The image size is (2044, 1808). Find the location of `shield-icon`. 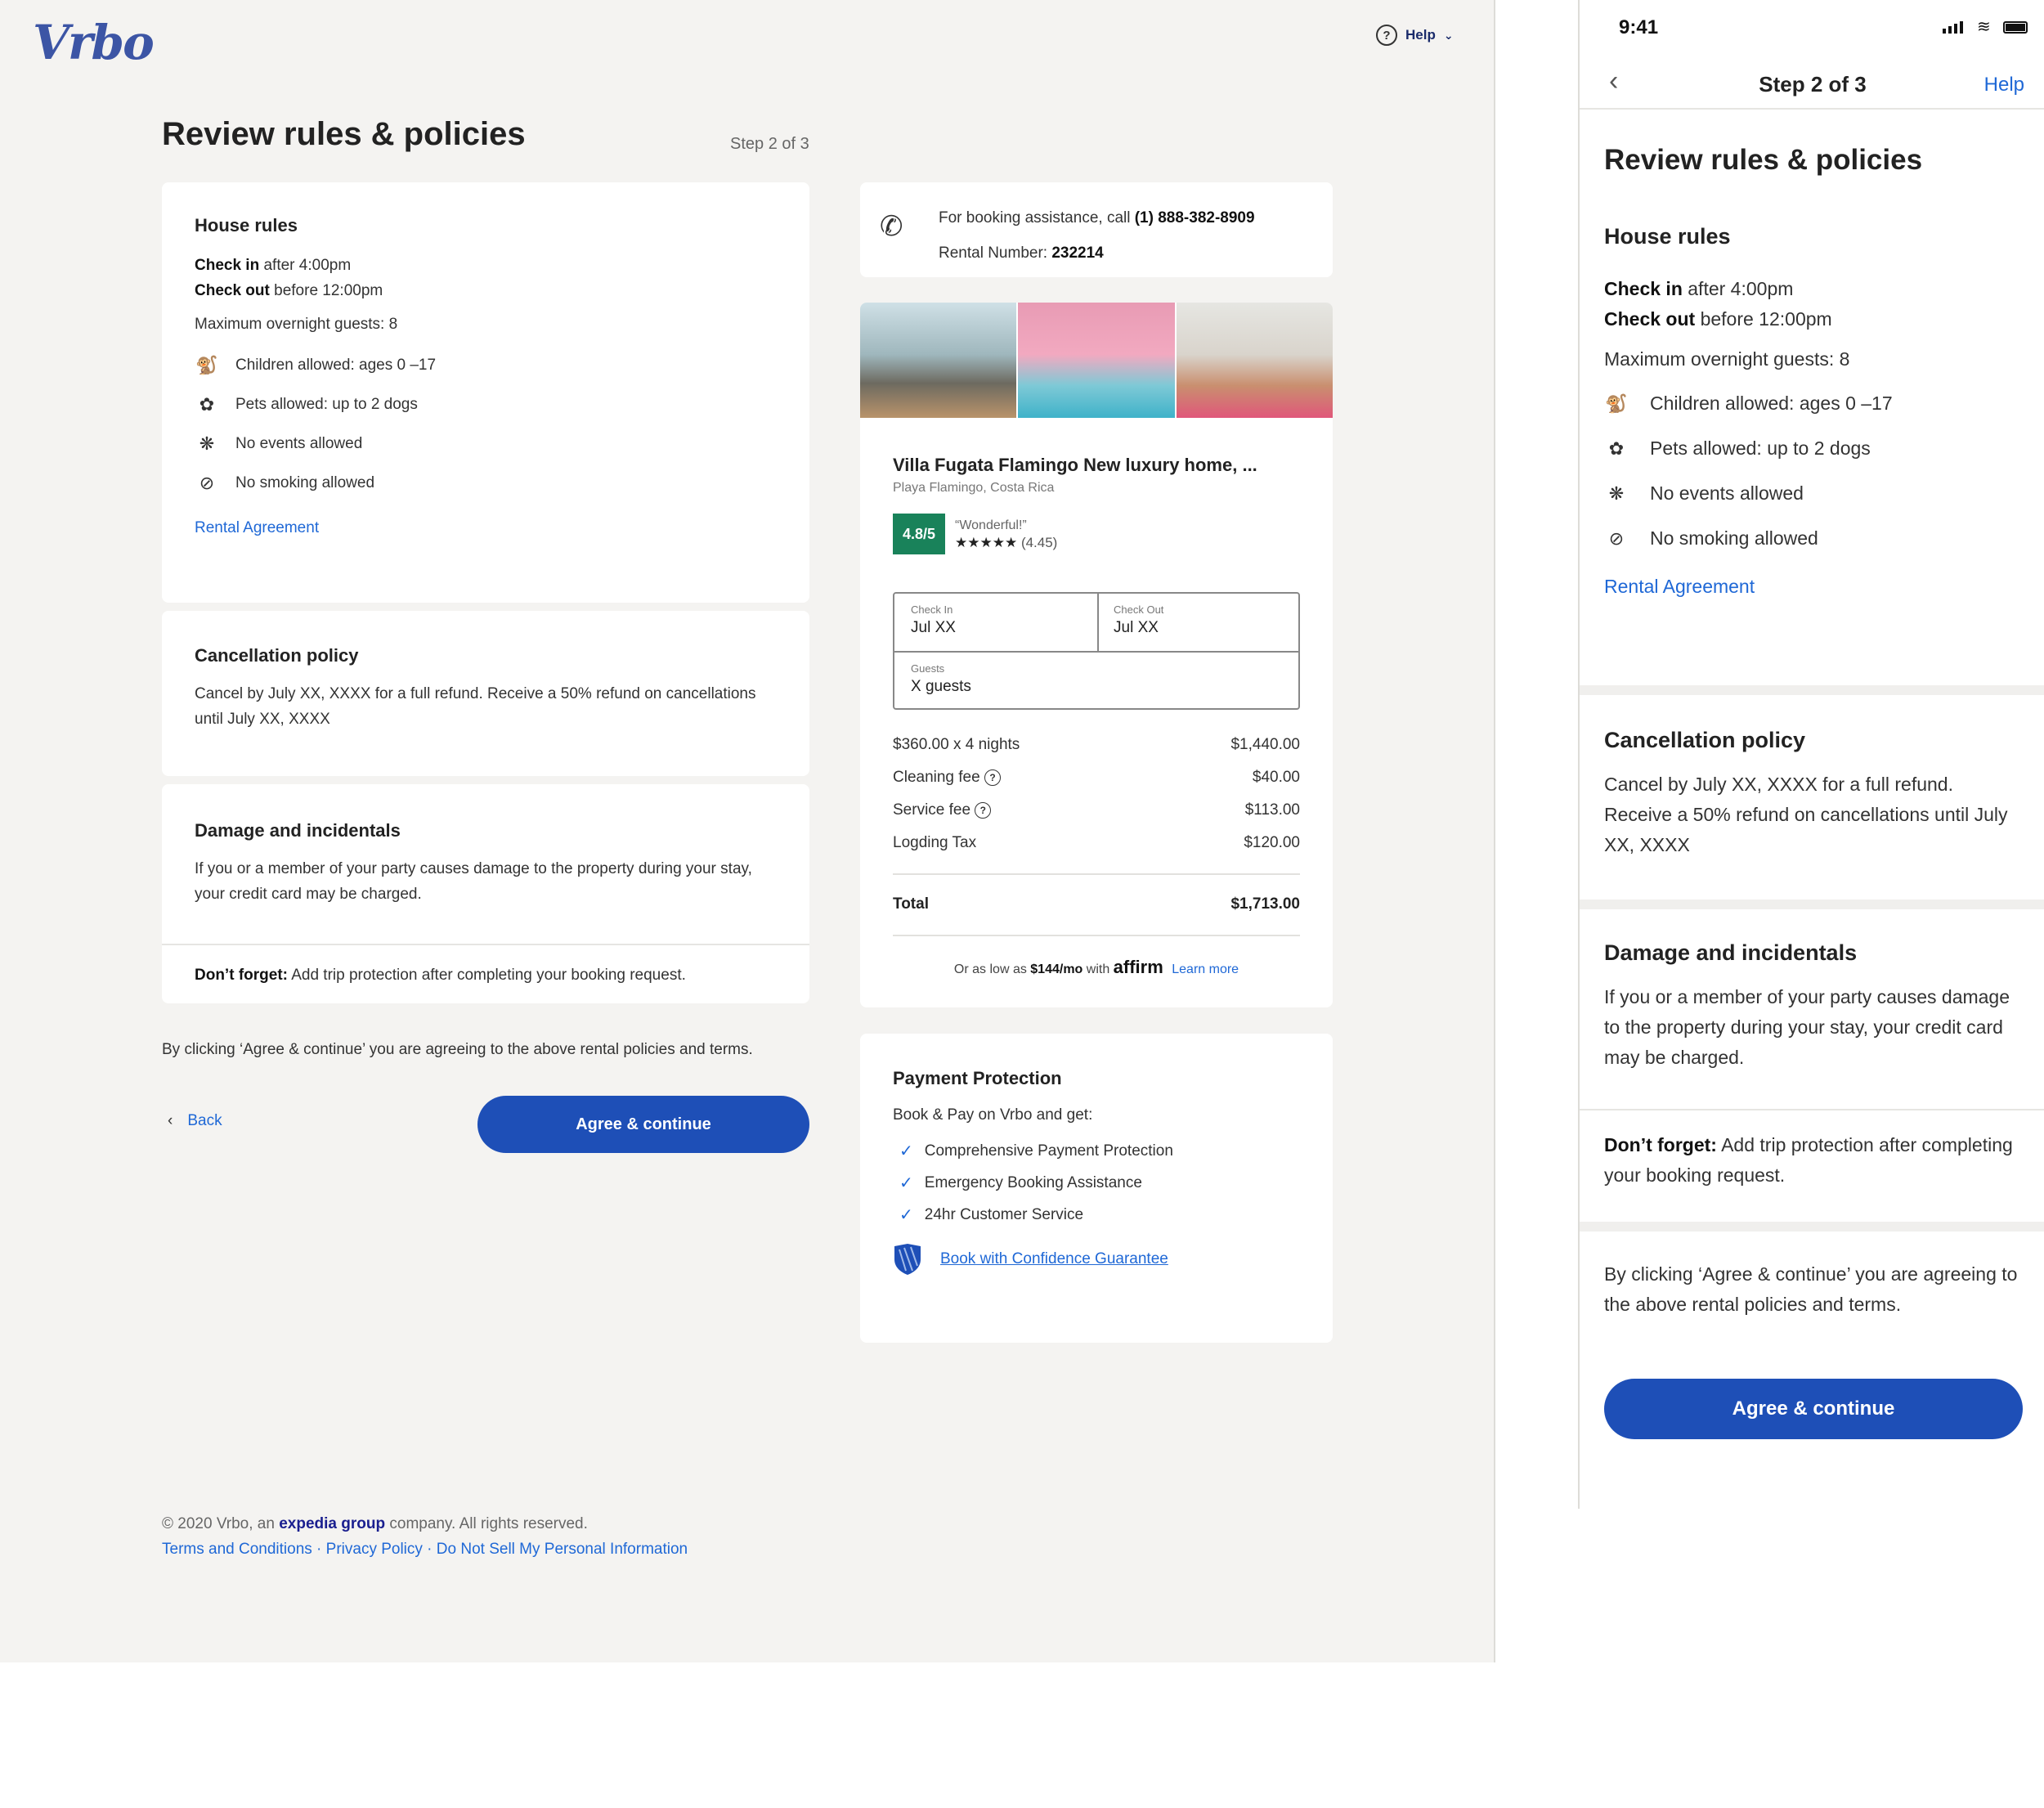

shield-icon is located at coordinates (908, 1260).